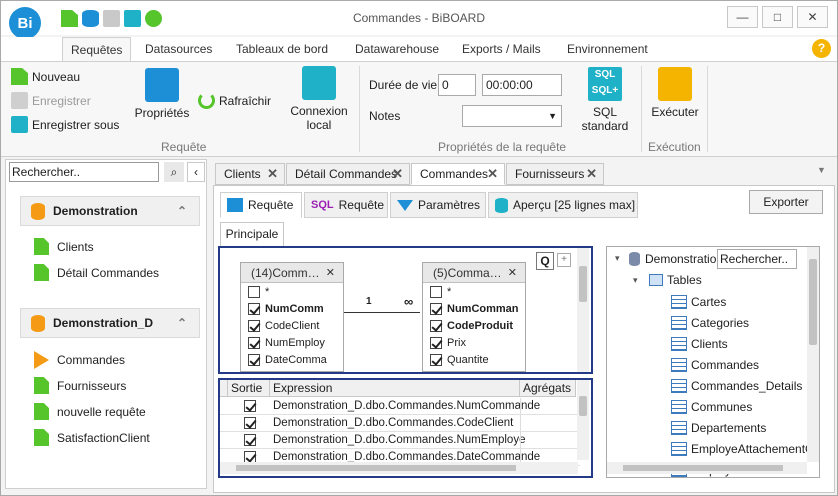 The width and height of the screenshot is (838, 496). Describe the element at coordinates (501, 49) in the screenshot. I see `tab-exports-mails: Exports / Mails` at that location.